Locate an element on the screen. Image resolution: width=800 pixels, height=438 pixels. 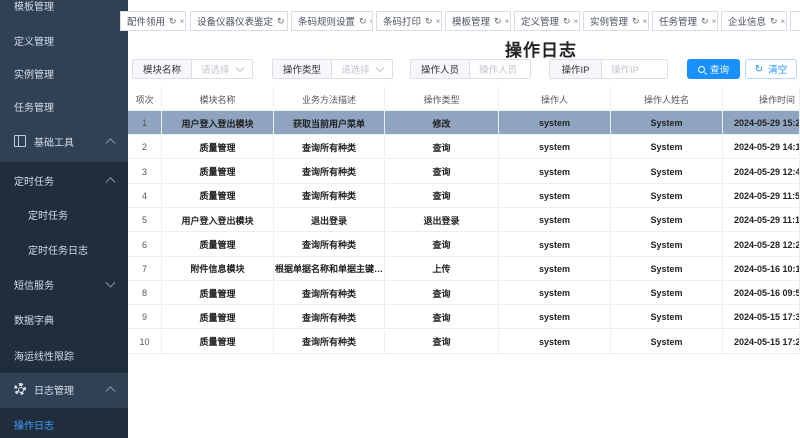
operator-input: 操作人员 is located at coordinates (500, 69).